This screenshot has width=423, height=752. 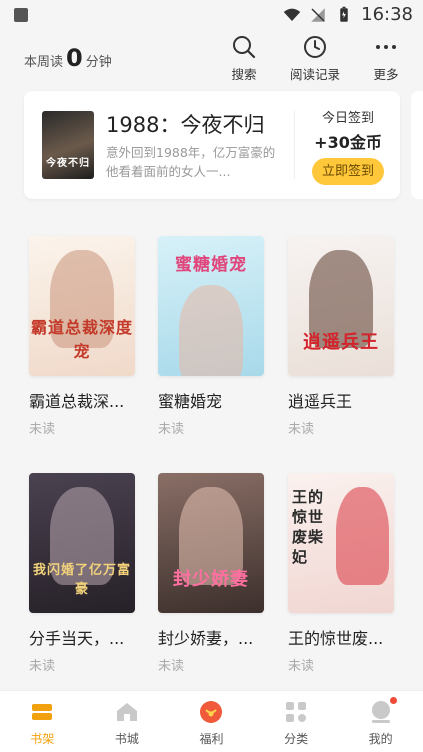 I want to click on notification-icon, so click(x=21, y=15).